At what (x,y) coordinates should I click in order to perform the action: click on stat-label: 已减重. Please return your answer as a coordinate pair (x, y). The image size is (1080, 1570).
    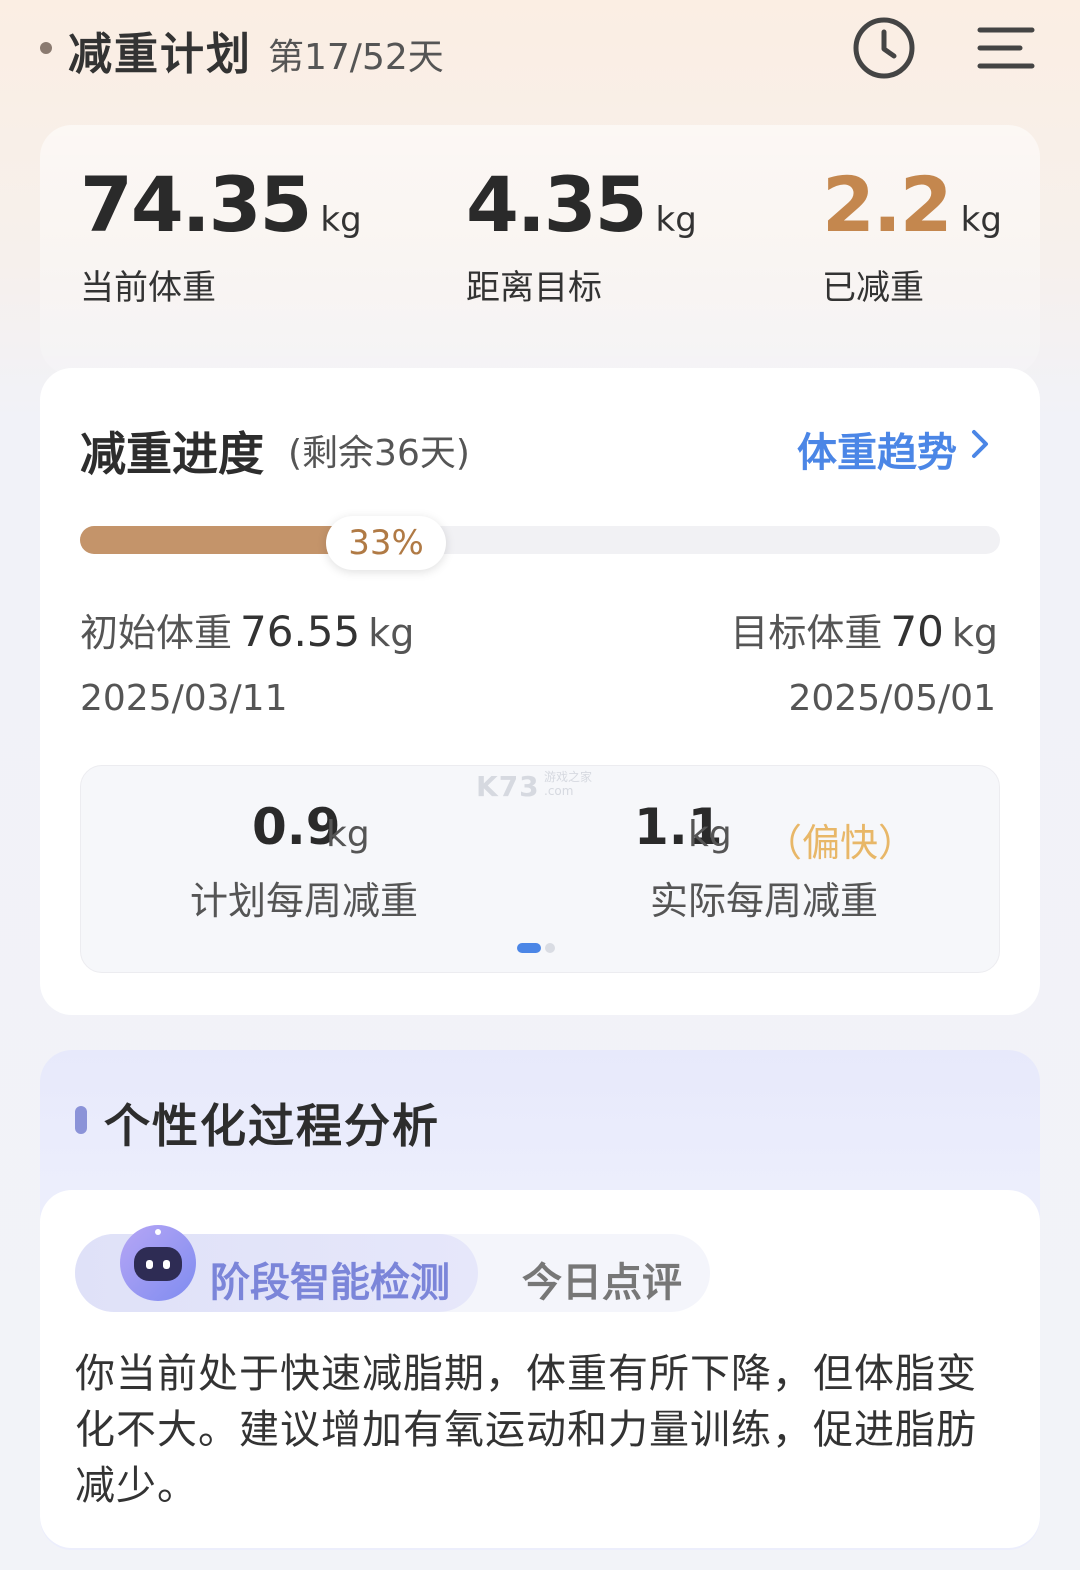
    Looking at the image, I should click on (873, 288).